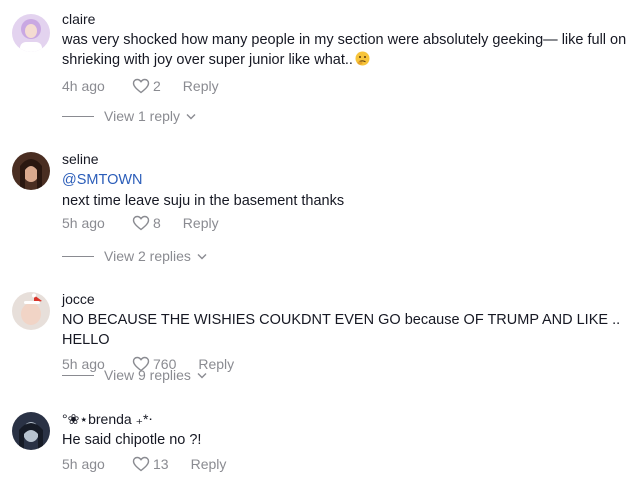 This screenshot has height=477, width=640. I want to click on view-replies-label: View 9 replies, so click(147, 375).